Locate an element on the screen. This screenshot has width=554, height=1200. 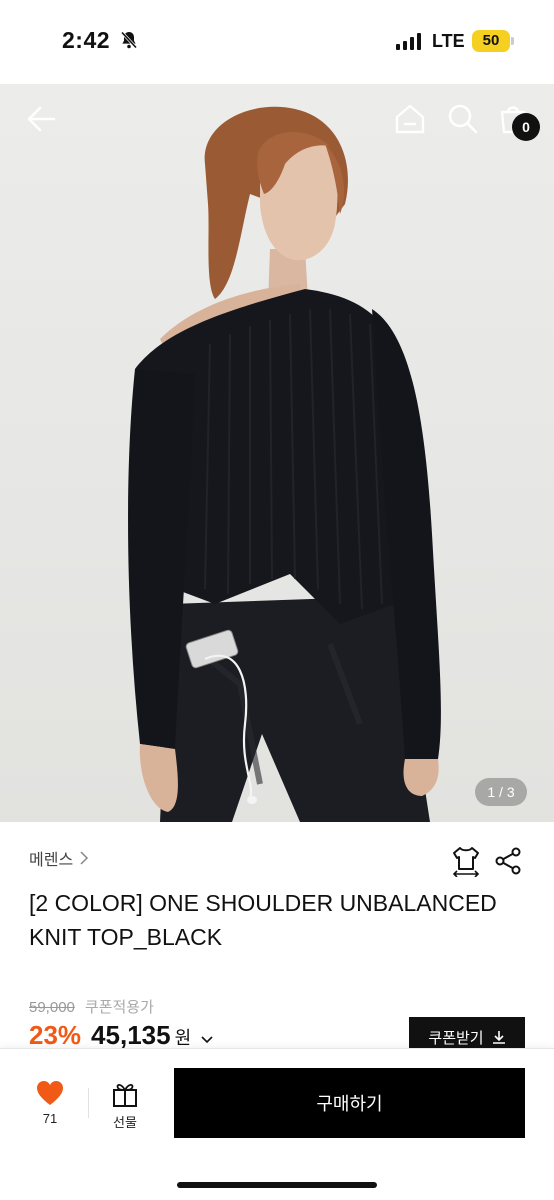
currency-unit: 원 is located at coordinates (183, 1038).